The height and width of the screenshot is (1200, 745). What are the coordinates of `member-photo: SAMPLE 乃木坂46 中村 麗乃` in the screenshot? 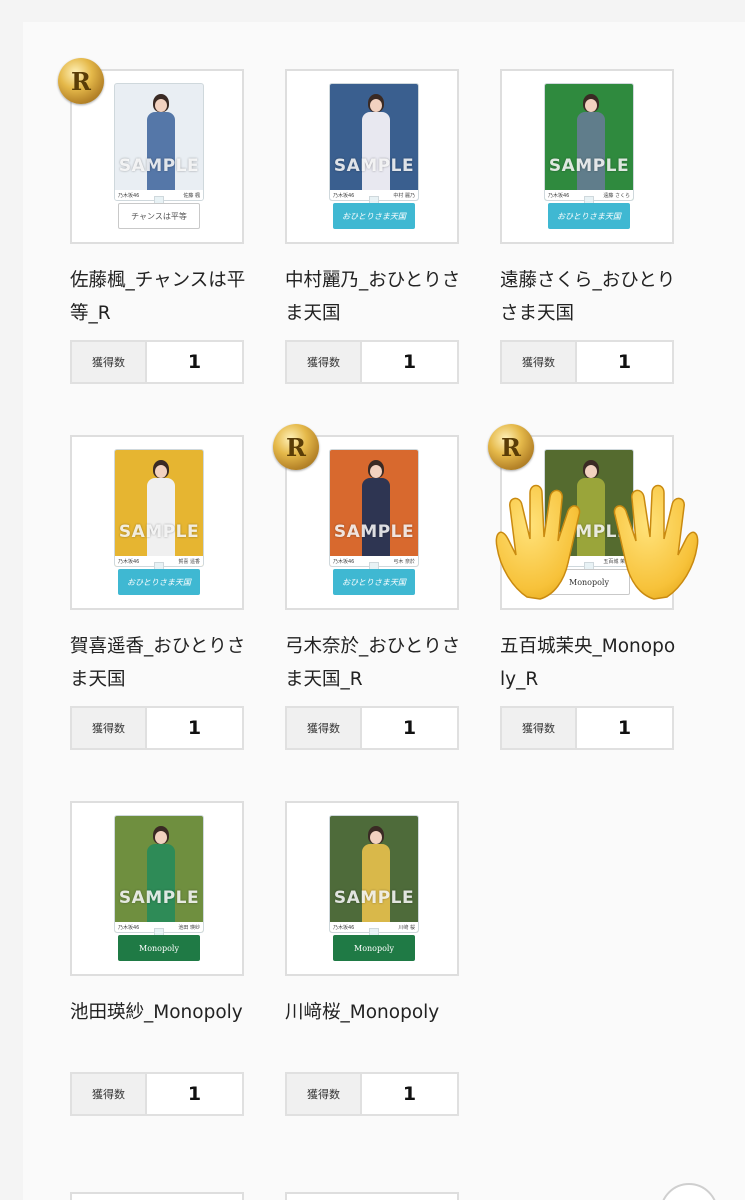 It's located at (374, 142).